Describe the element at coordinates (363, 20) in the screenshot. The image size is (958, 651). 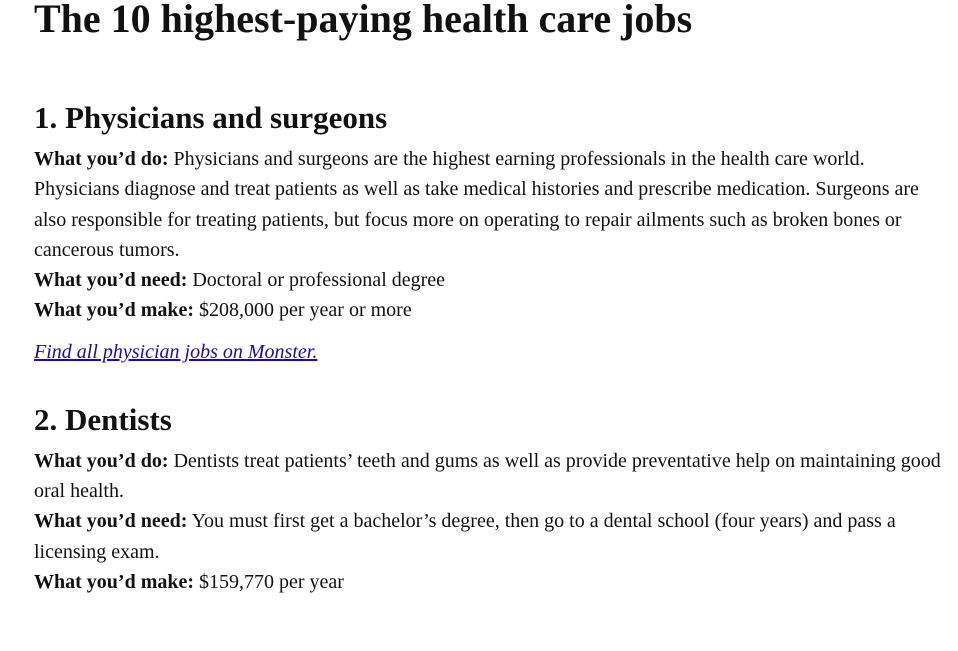
I see `page-title: The 10 highest-paying health care jobs` at that location.